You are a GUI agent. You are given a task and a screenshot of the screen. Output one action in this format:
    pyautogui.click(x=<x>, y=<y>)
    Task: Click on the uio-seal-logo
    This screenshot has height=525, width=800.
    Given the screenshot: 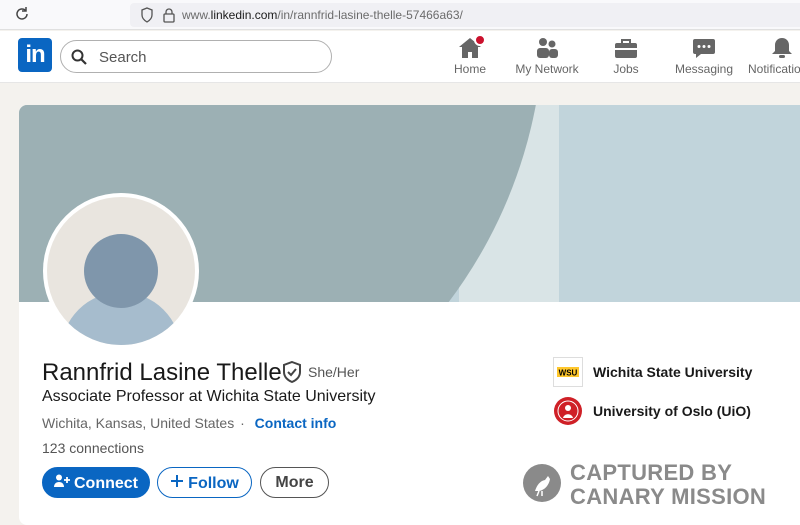 What is the action you would take?
    pyautogui.click(x=568, y=411)
    